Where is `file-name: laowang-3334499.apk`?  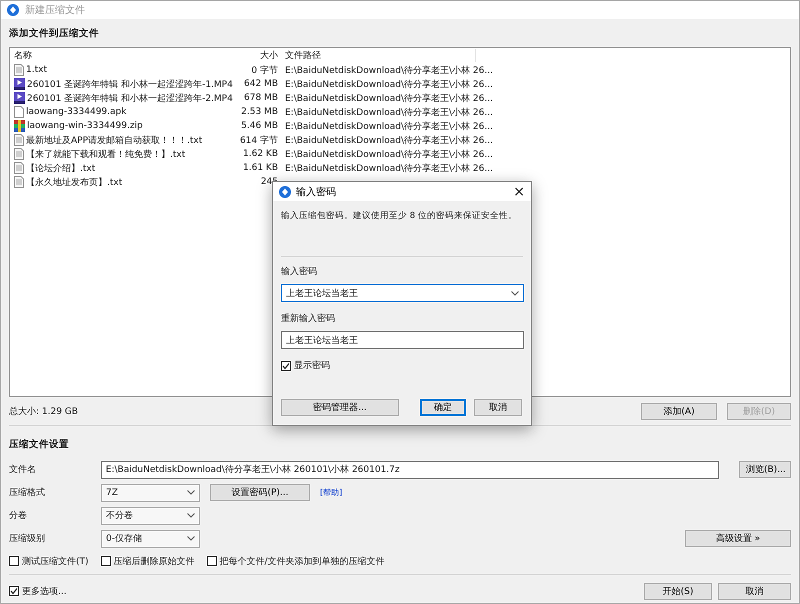 file-name: laowang-3334499.apk is located at coordinates (76, 112).